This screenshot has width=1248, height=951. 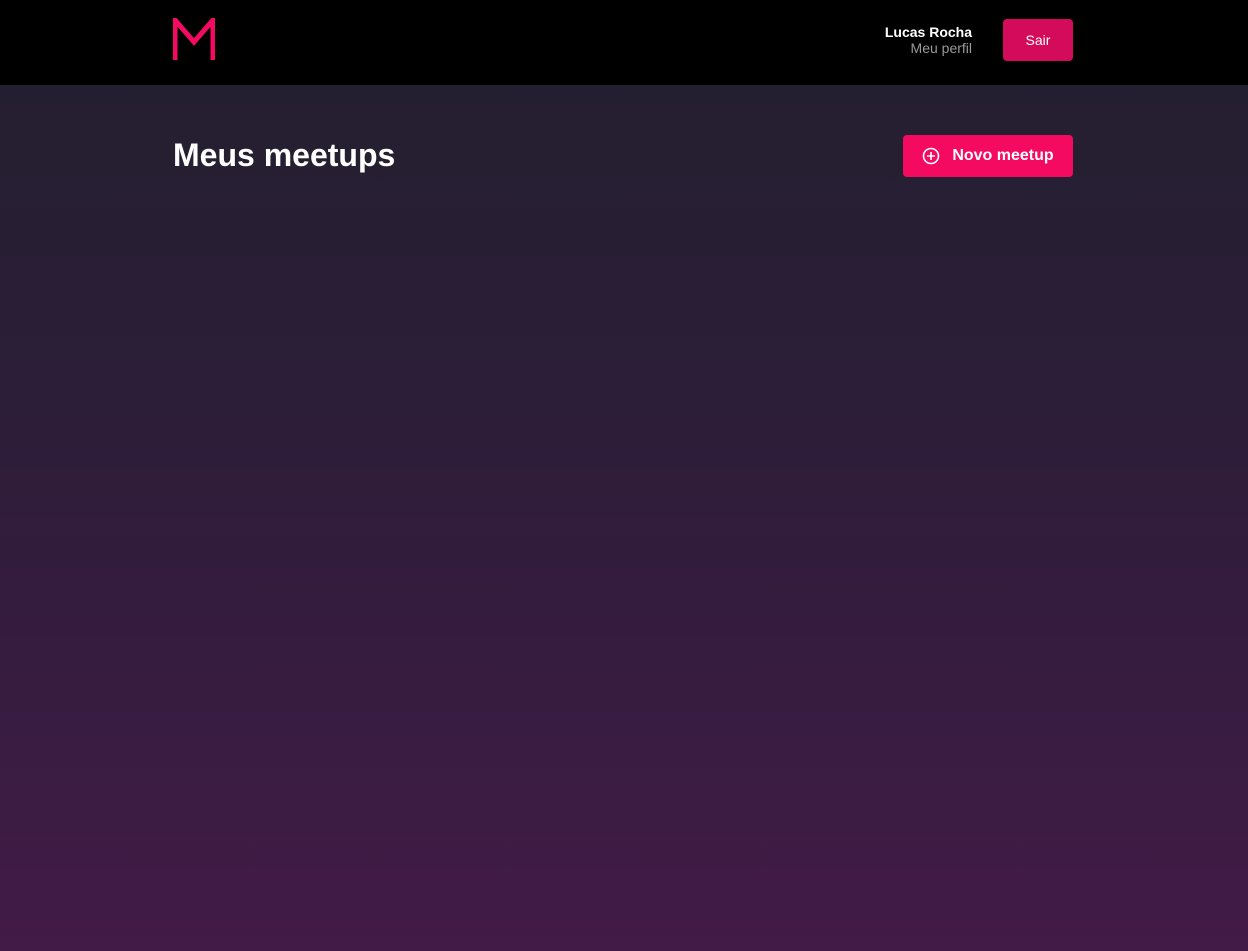 What do you see at coordinates (931, 156) in the screenshot?
I see `plus-circle-icon` at bounding box center [931, 156].